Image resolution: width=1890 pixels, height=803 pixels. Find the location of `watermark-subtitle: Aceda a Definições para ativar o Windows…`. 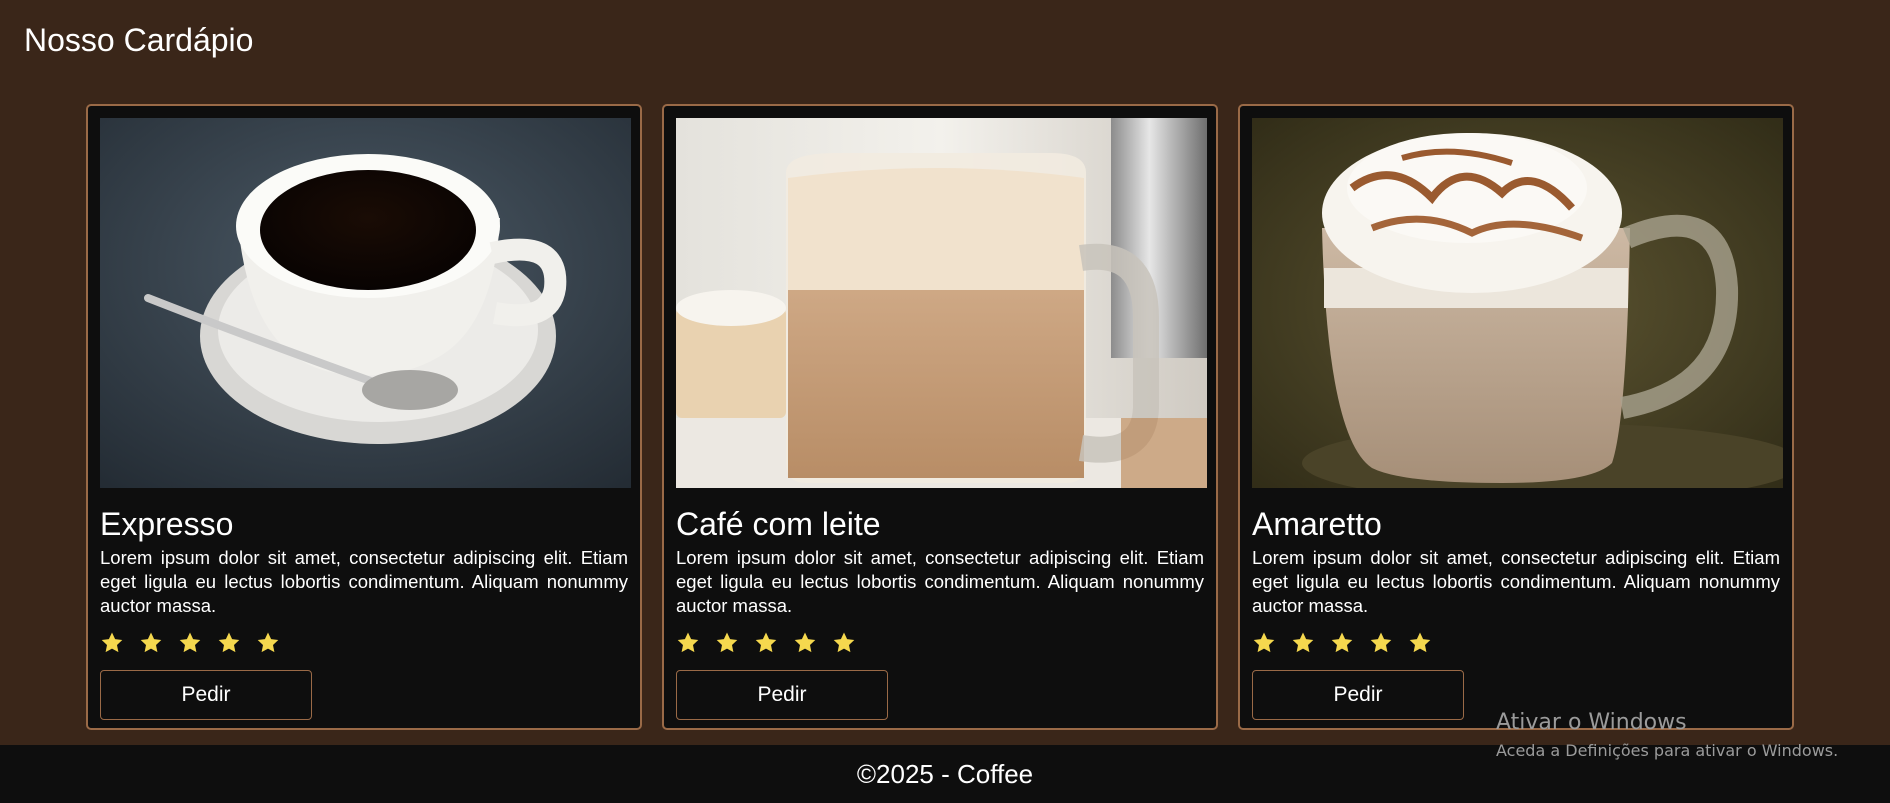

watermark-subtitle: Aceda a Definições para ativar o Windows… is located at coordinates (1667, 750).